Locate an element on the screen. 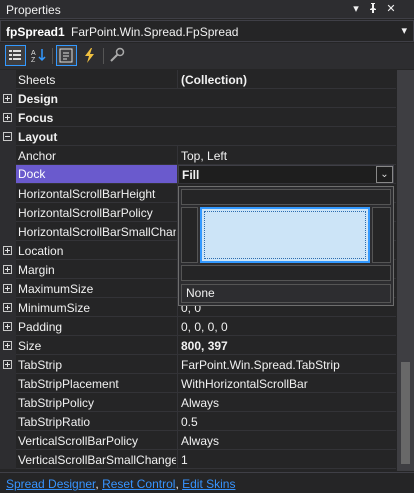 This screenshot has height=493, width=414. property-grid-scrollbar is located at coordinates (405, 270).